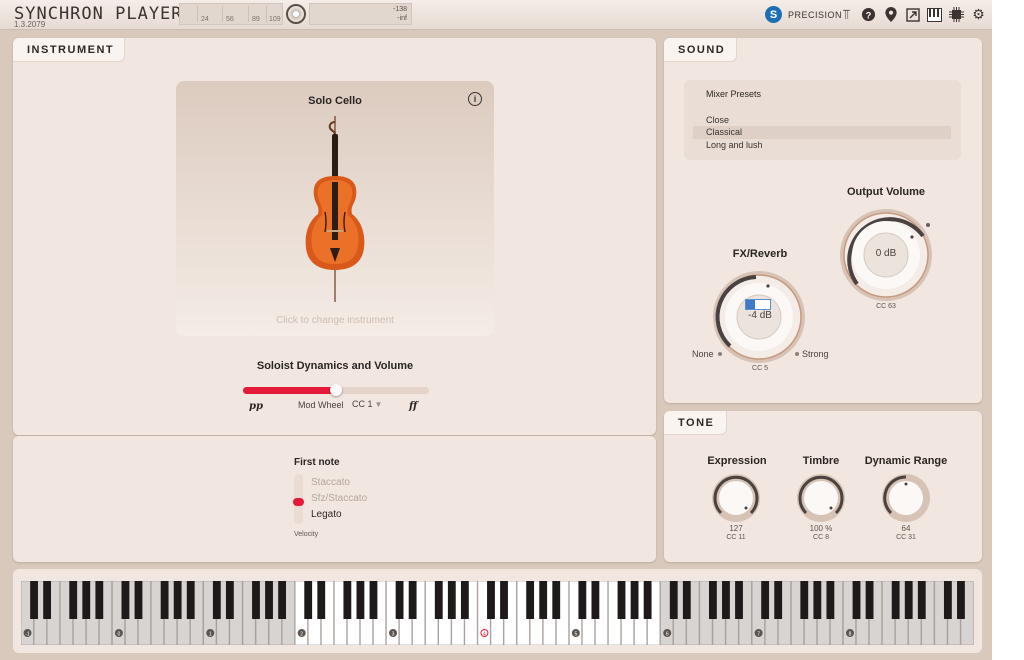 The height and width of the screenshot is (660, 1024). What do you see at coordinates (934, 14) in the screenshot?
I see `piano-keys-icon` at bounding box center [934, 14].